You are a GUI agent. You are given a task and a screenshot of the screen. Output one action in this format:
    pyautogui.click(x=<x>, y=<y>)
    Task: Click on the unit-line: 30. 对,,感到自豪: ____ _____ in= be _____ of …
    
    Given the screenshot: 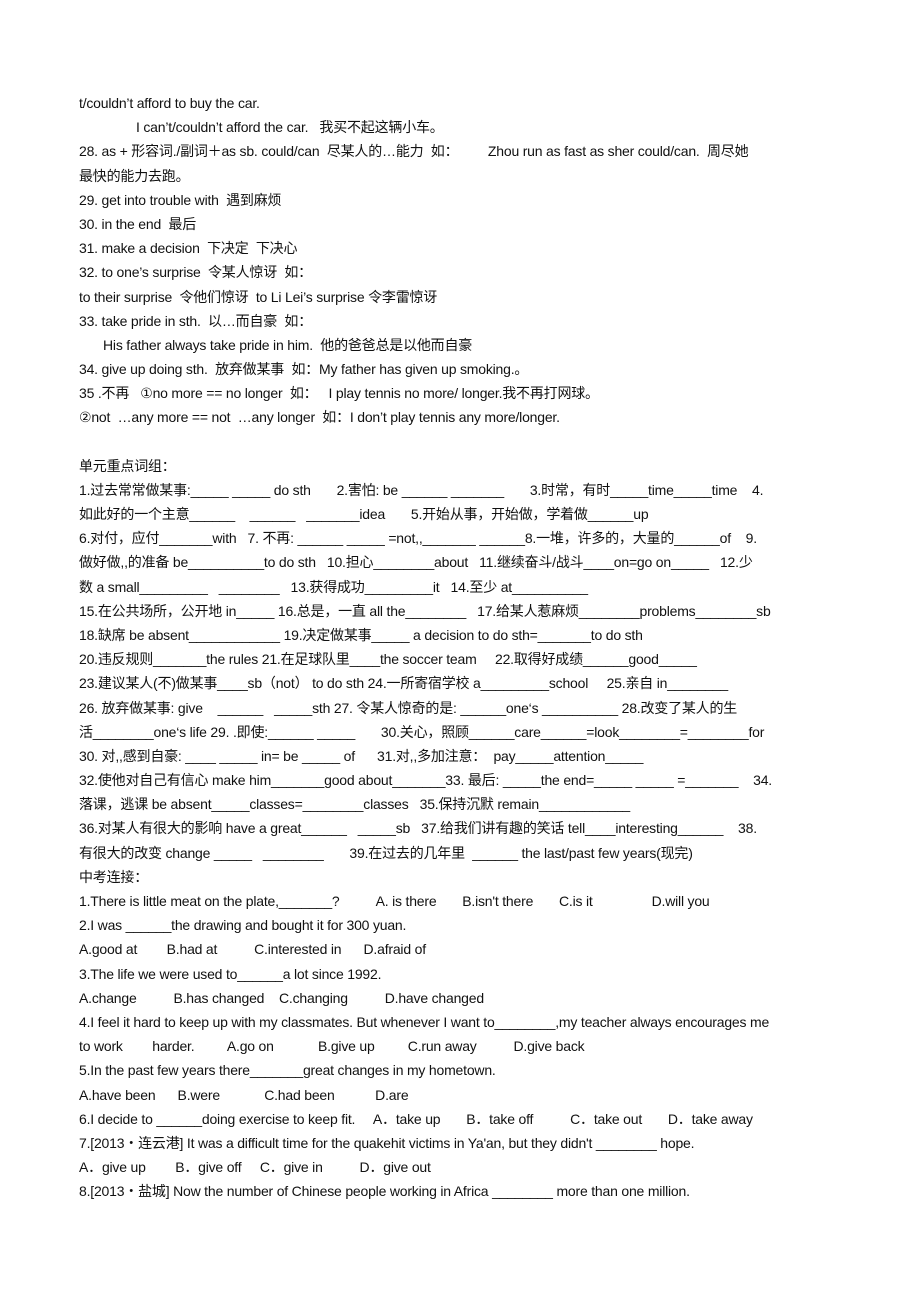 What is the action you would take?
    pyautogui.click(x=361, y=755)
    